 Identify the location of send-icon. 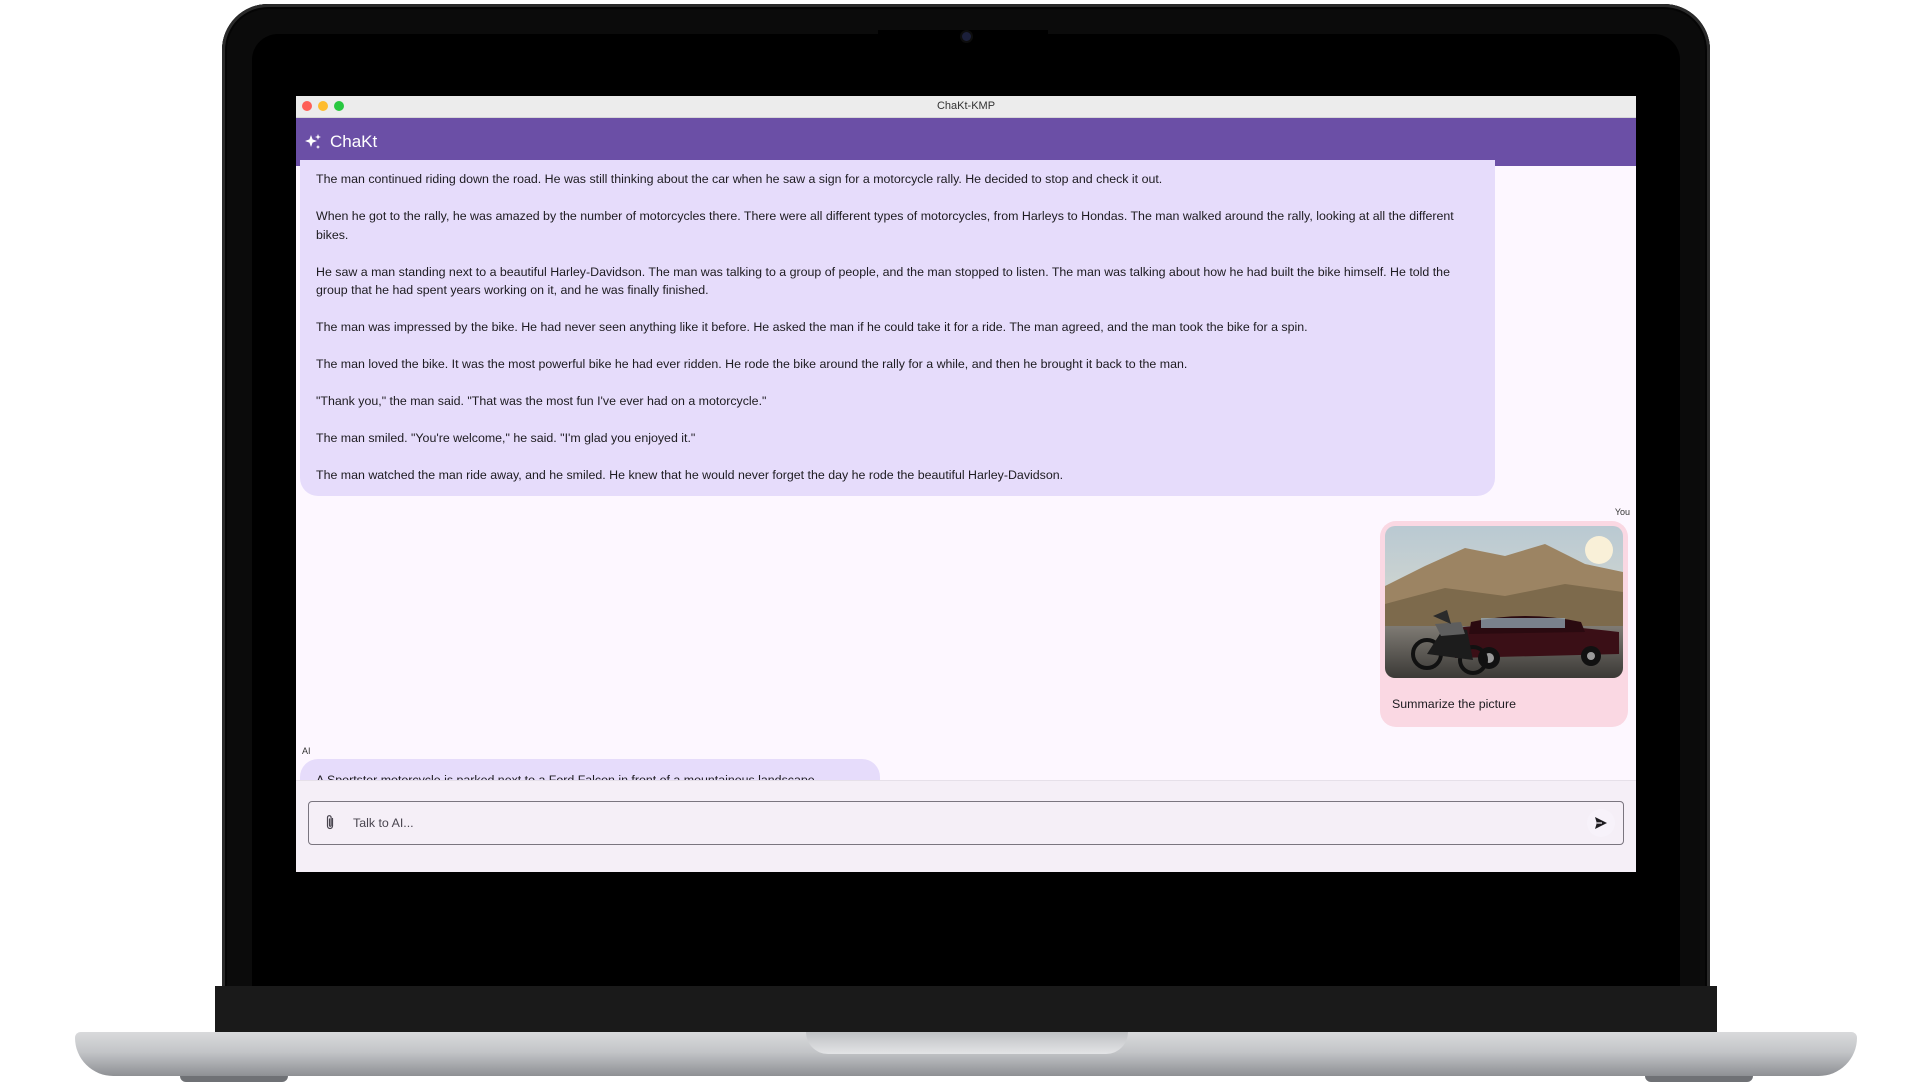
(1601, 823).